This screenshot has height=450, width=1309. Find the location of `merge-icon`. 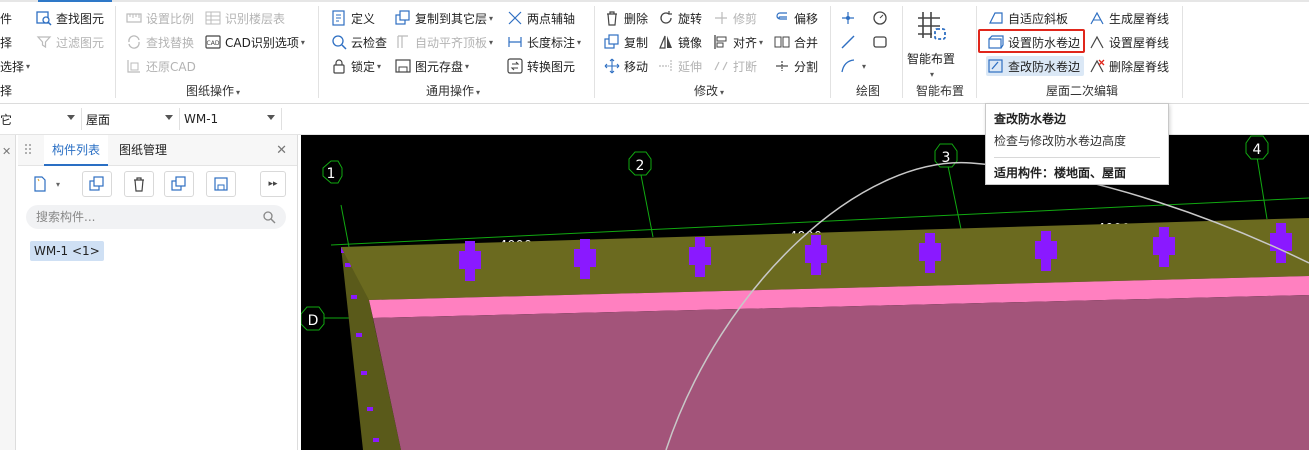

merge-icon is located at coordinates (782, 42).